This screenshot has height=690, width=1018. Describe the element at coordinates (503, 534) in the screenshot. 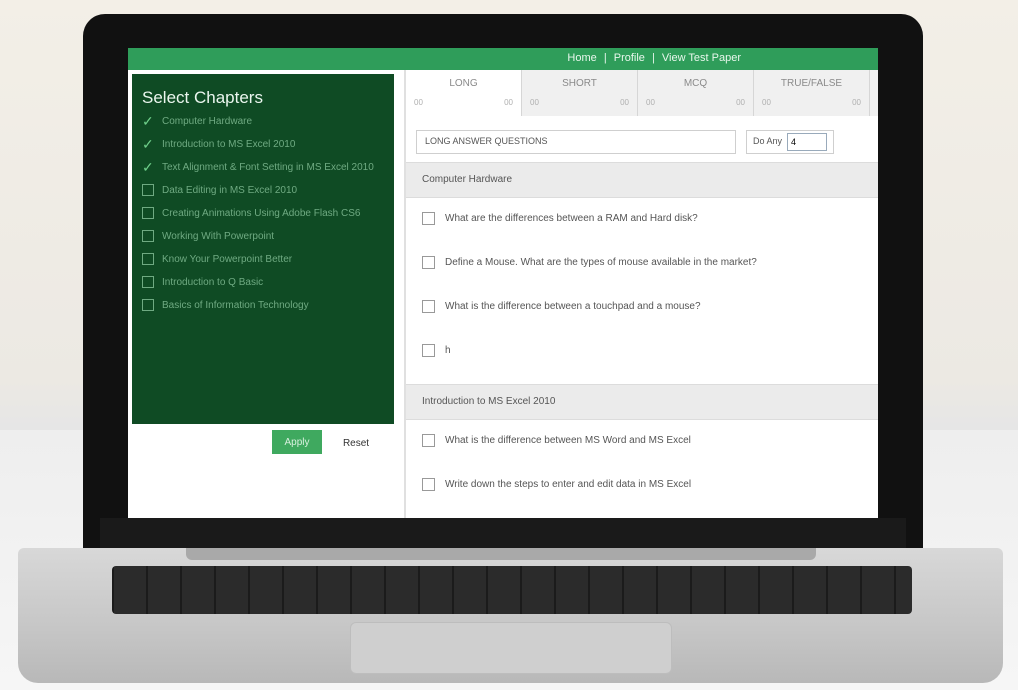

I see `laptop-bezel-bottom` at that location.